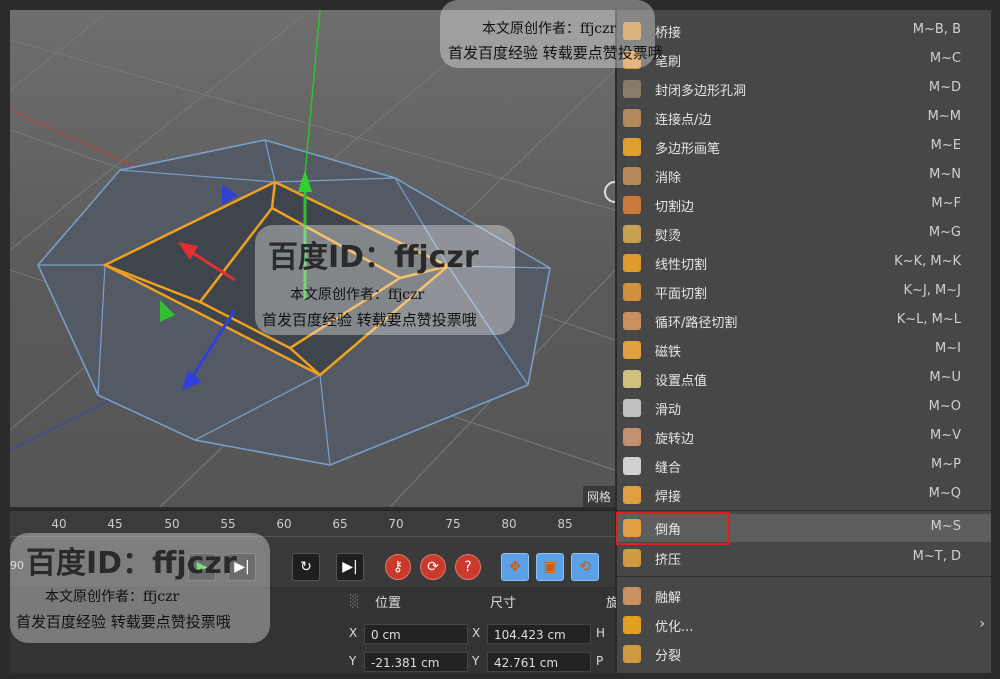 The height and width of the screenshot is (679, 1000). Describe the element at coordinates (946, 203) in the screenshot. I see `menu-item-shortcut: M~F` at that location.